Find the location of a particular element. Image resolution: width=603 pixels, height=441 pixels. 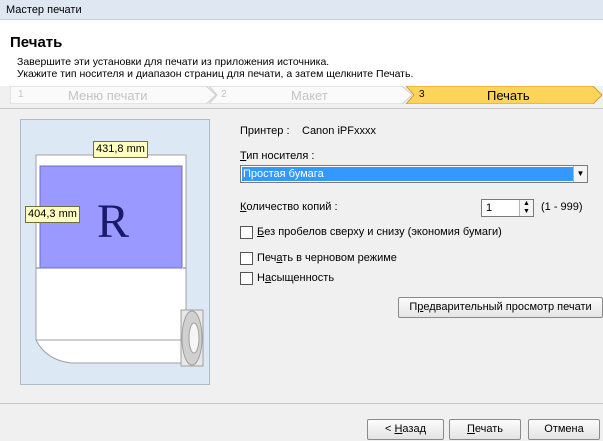

back-button: < Назад is located at coordinates (405, 429).